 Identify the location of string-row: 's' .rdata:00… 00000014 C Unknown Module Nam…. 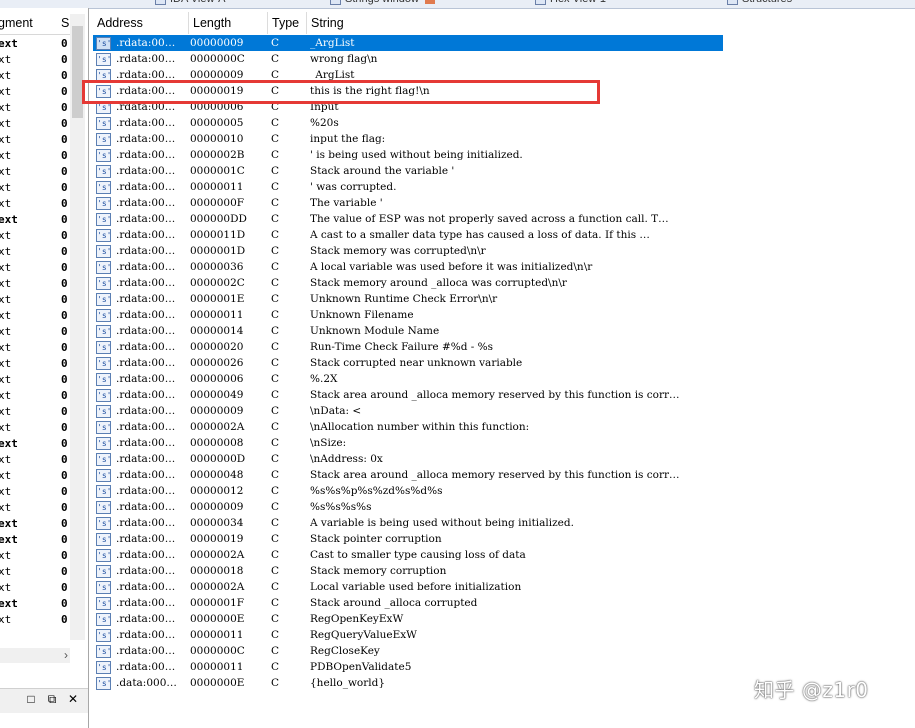
(408, 331).